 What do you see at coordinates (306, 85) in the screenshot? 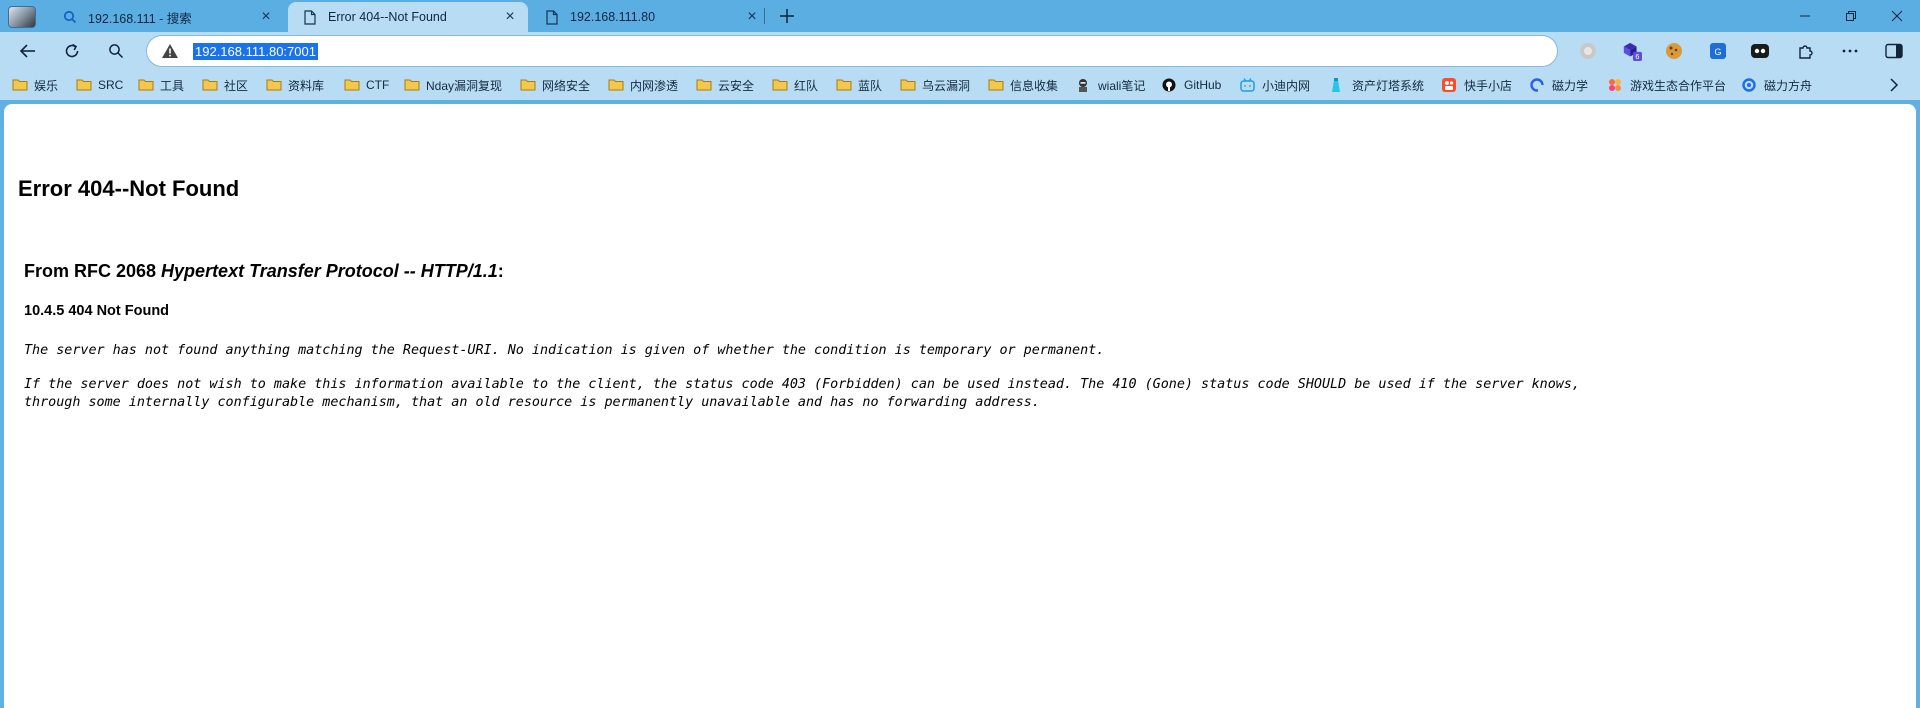
I see `bookmark-label: 资料库` at bounding box center [306, 85].